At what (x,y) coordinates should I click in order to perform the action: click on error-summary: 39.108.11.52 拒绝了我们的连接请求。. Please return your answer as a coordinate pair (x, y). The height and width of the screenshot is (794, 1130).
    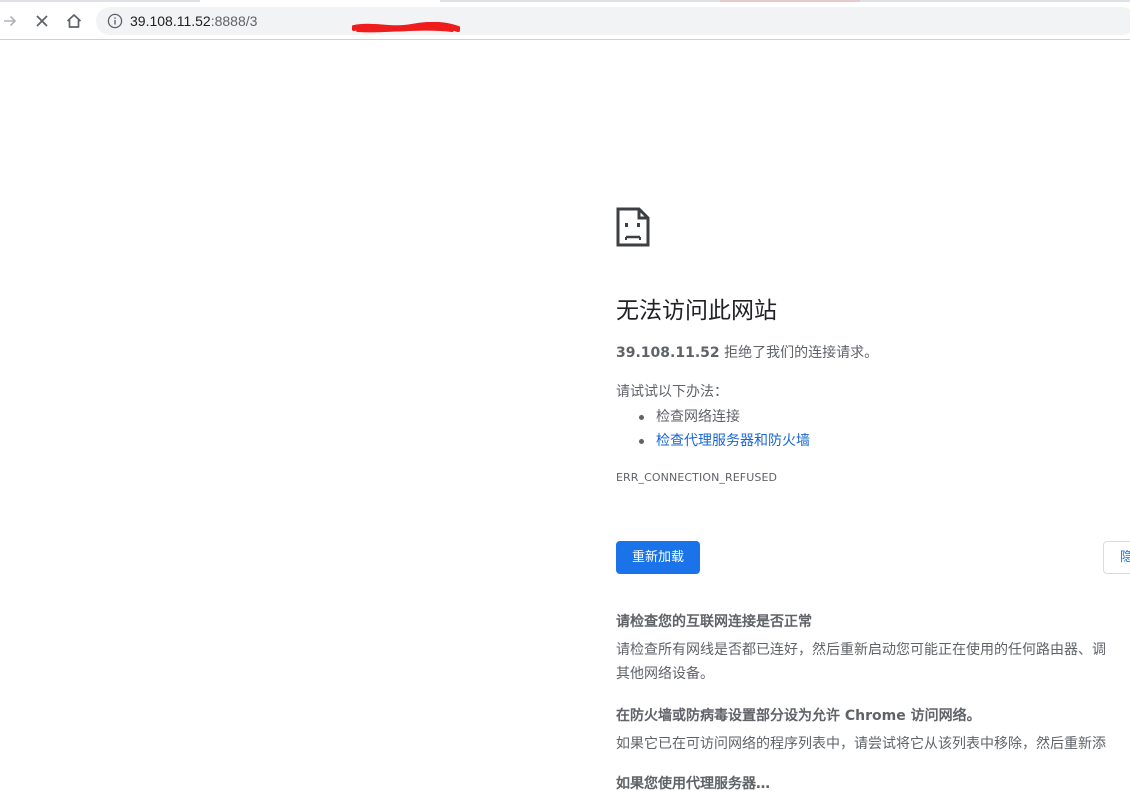
    Looking at the image, I should click on (747, 353).